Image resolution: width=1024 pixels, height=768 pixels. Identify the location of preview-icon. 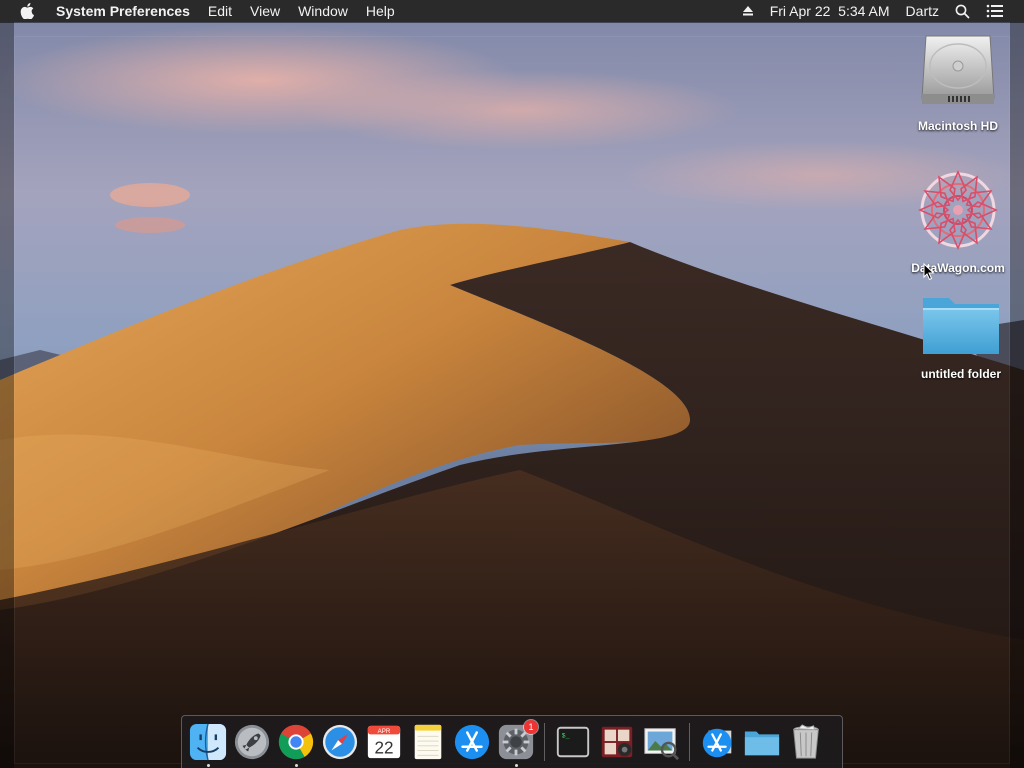
(662, 744).